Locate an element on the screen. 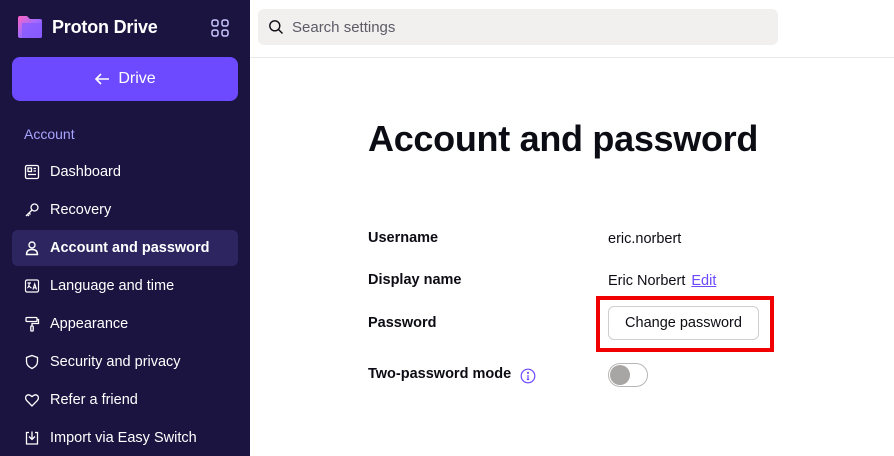 This screenshot has height=456, width=894. search-input is located at coordinates (527, 27).